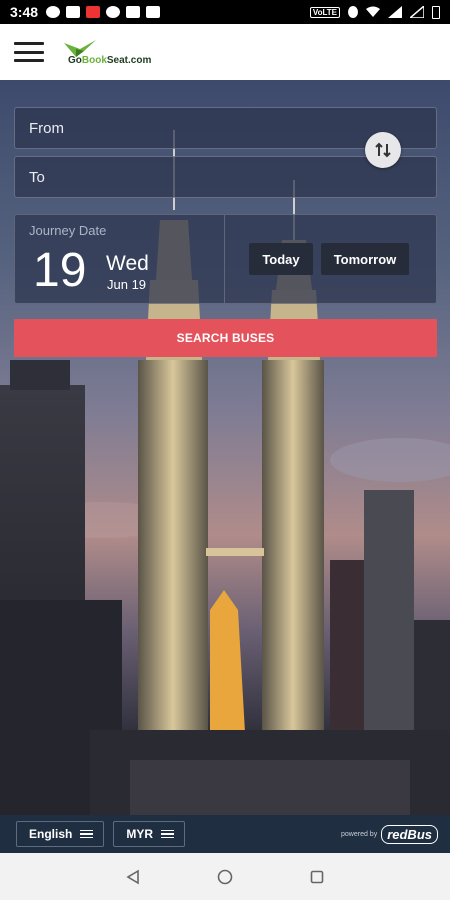 This screenshot has width=450, height=900. What do you see at coordinates (153, 12) in the screenshot?
I see `image-icon` at bounding box center [153, 12].